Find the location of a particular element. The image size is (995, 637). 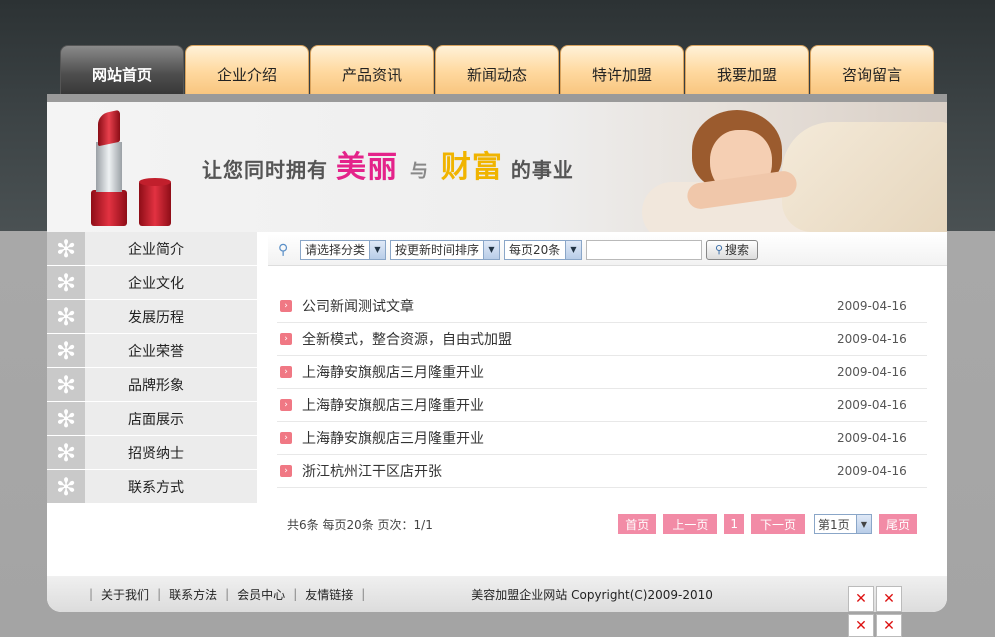

lipstick-cap-top is located at coordinates (155, 182).